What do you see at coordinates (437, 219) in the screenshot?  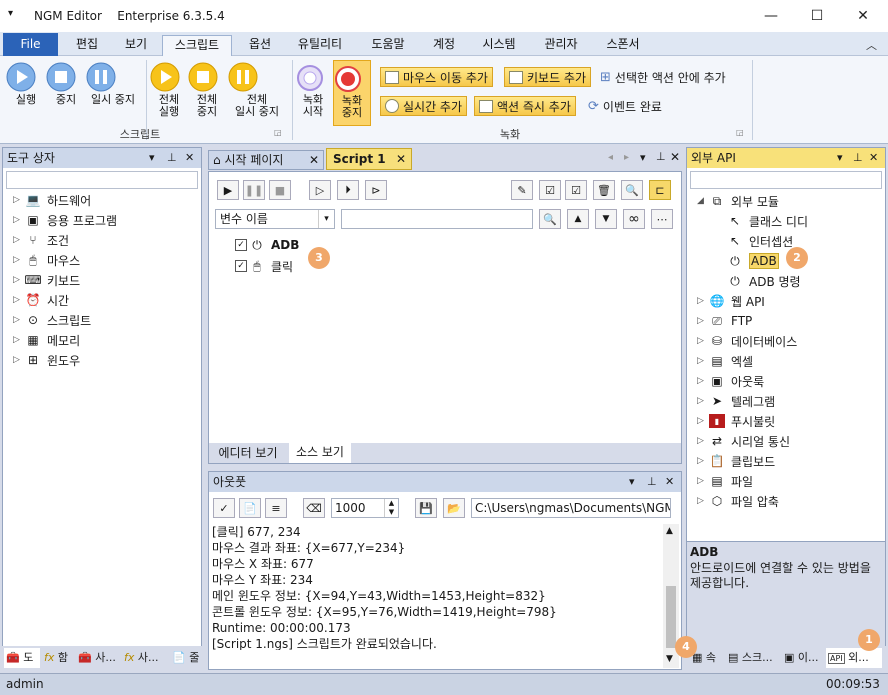 I see `variable-search-input` at bounding box center [437, 219].